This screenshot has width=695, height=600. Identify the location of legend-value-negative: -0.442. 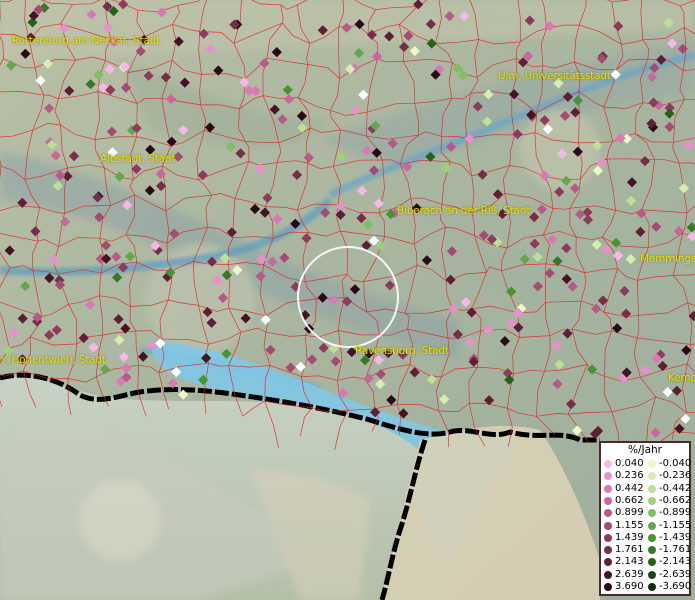
(675, 488).